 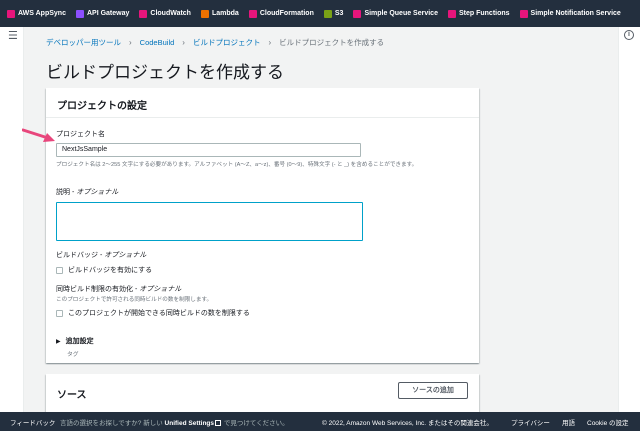 I want to click on favorite-cloudformation: CloudFormation, so click(x=281, y=13).